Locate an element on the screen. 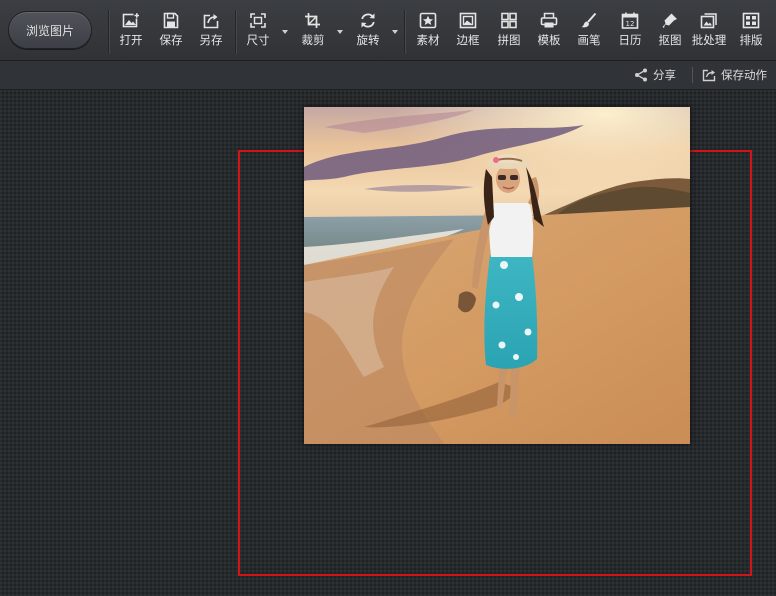 Image resolution: width=776 pixels, height=596 pixels. brush-button: 画笔 is located at coordinates (589, 34).